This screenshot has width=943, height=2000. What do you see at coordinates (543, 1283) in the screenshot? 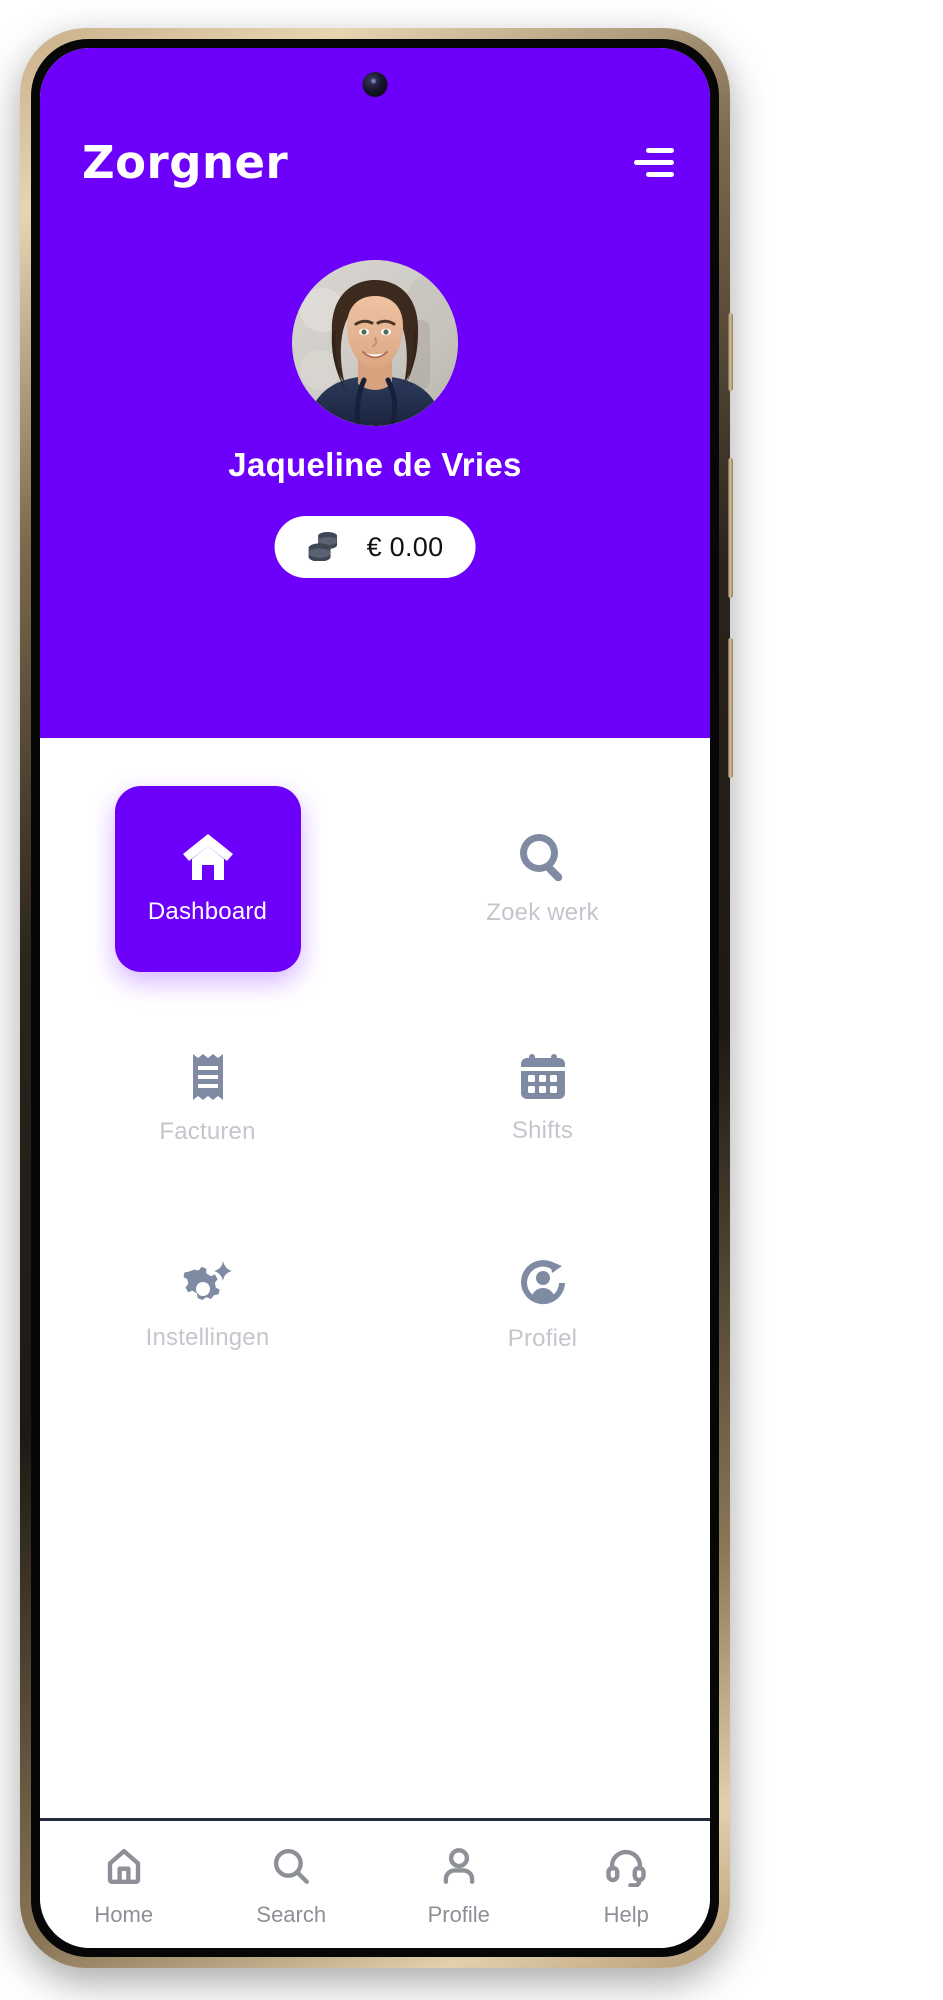
I see `profile-refresh-icon` at bounding box center [543, 1283].